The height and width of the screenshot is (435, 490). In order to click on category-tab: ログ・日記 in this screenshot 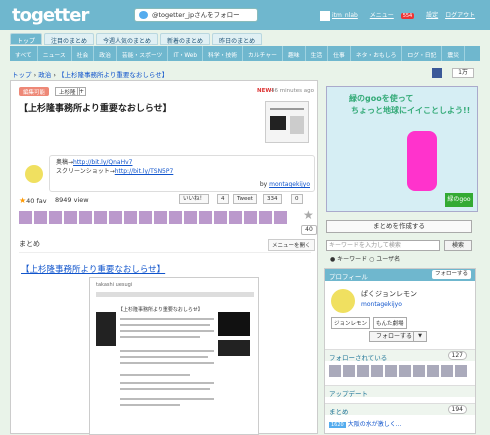, I will do `click(422, 53)`.